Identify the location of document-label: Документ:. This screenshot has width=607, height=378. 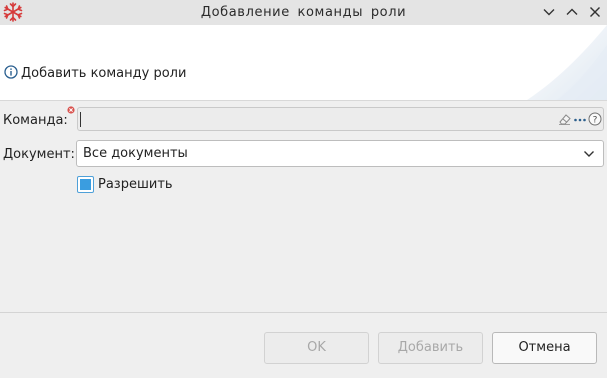
(39, 154).